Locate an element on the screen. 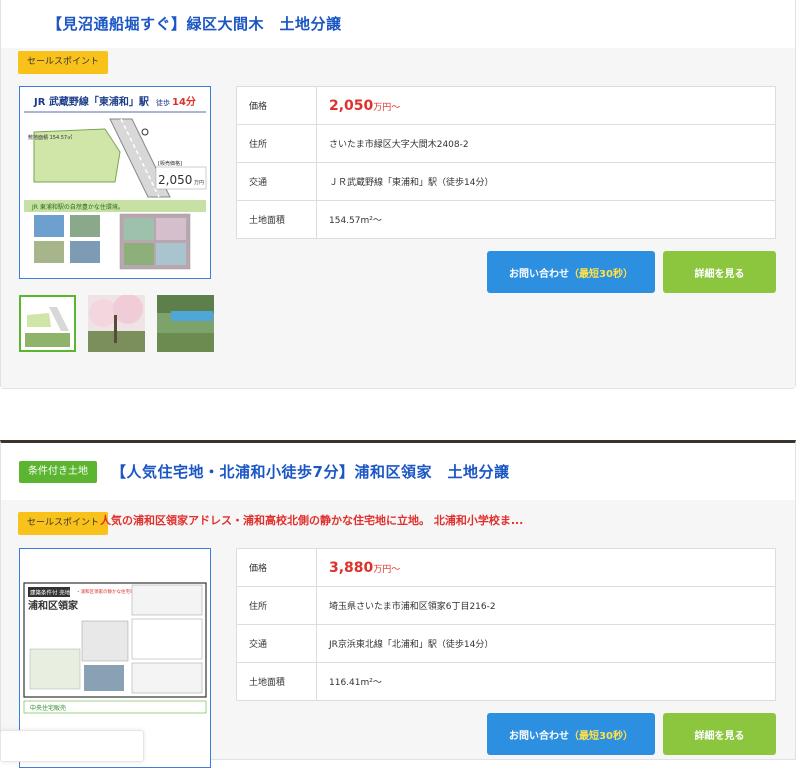 Image resolution: width=800 pixels, height=768 pixels. flyer-area-text: 敷地面積 154.57㎡ is located at coordinates (50, 137).